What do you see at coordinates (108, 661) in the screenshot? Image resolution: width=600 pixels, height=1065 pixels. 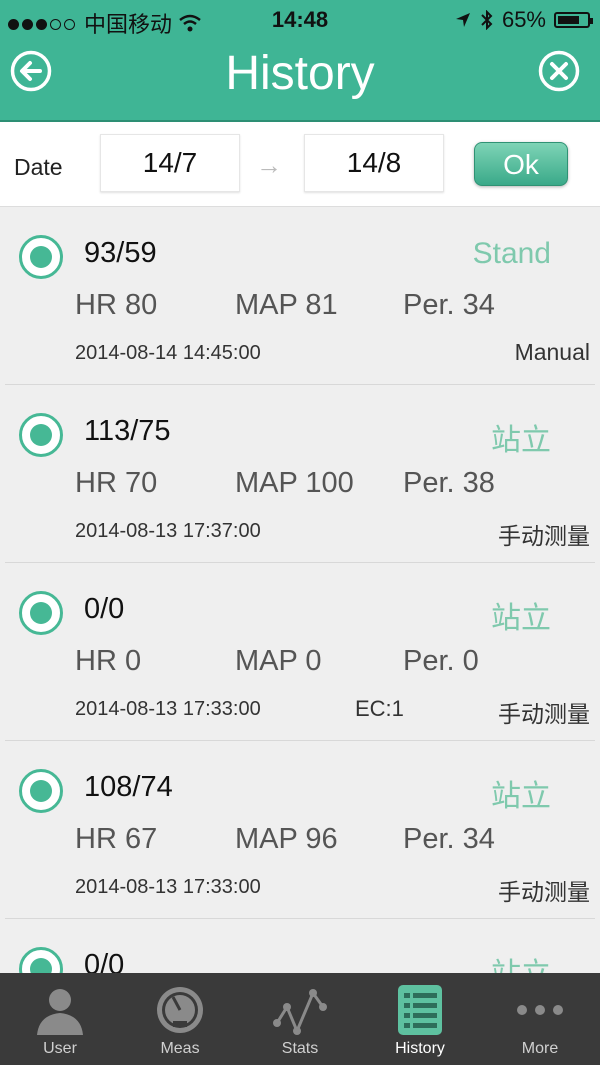 I see `heart-rate: HR 0` at bounding box center [108, 661].